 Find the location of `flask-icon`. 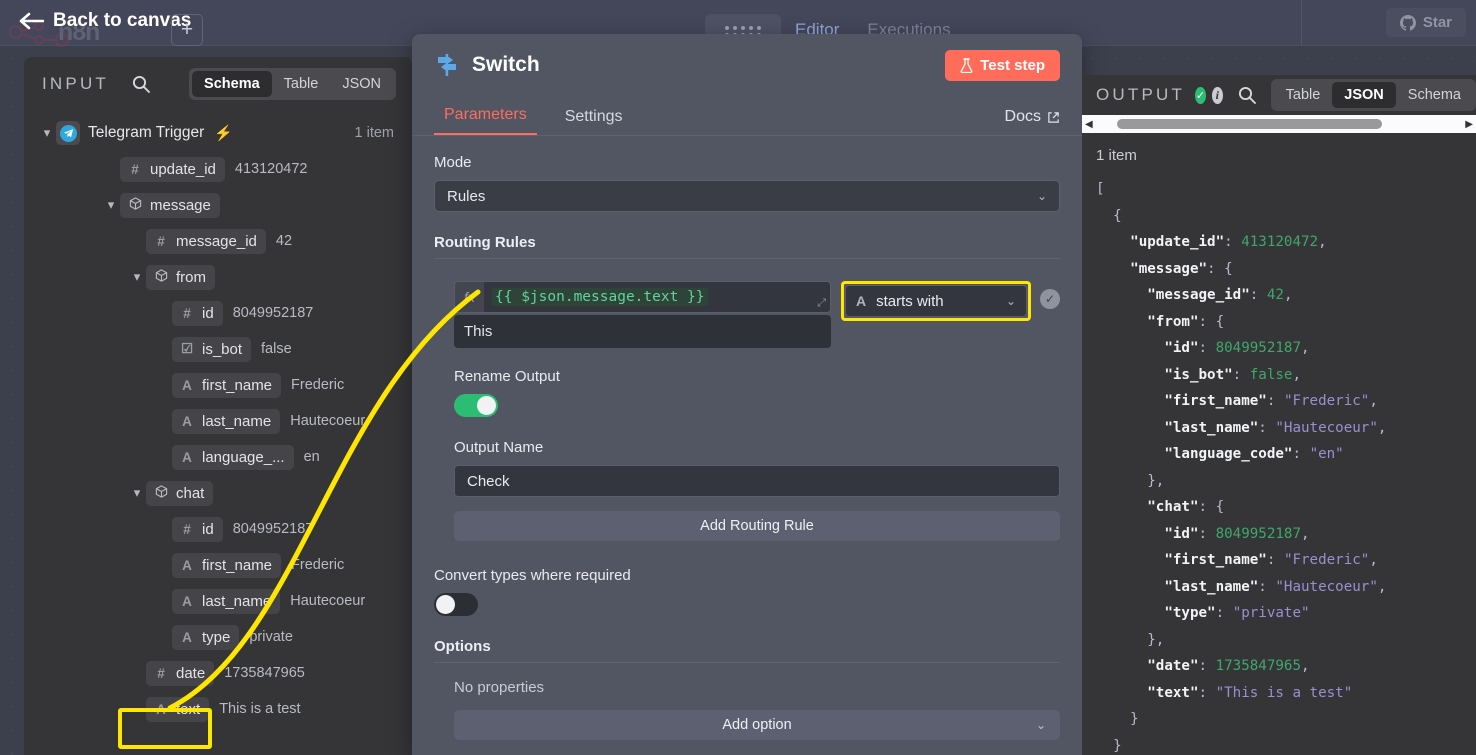

flask-icon is located at coordinates (966, 65).